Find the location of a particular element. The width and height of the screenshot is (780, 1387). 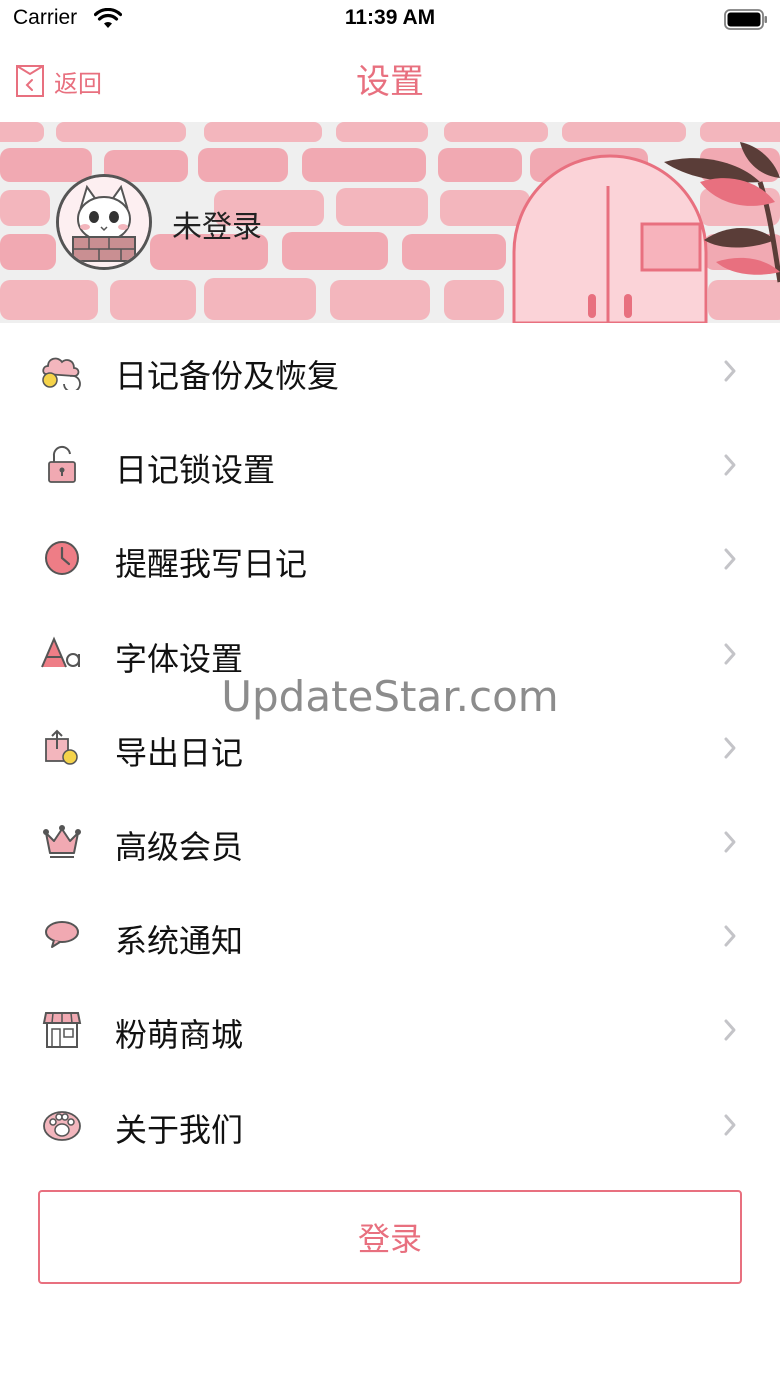

font-icon is located at coordinates (60, 651).